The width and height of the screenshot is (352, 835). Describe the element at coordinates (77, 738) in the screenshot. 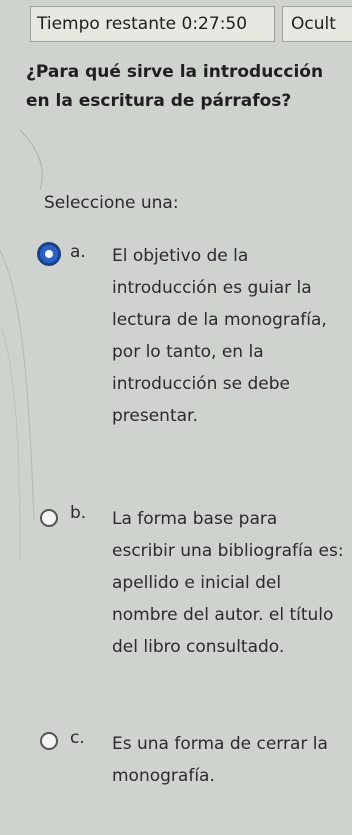

I see `option-c-letter: c.` at that location.